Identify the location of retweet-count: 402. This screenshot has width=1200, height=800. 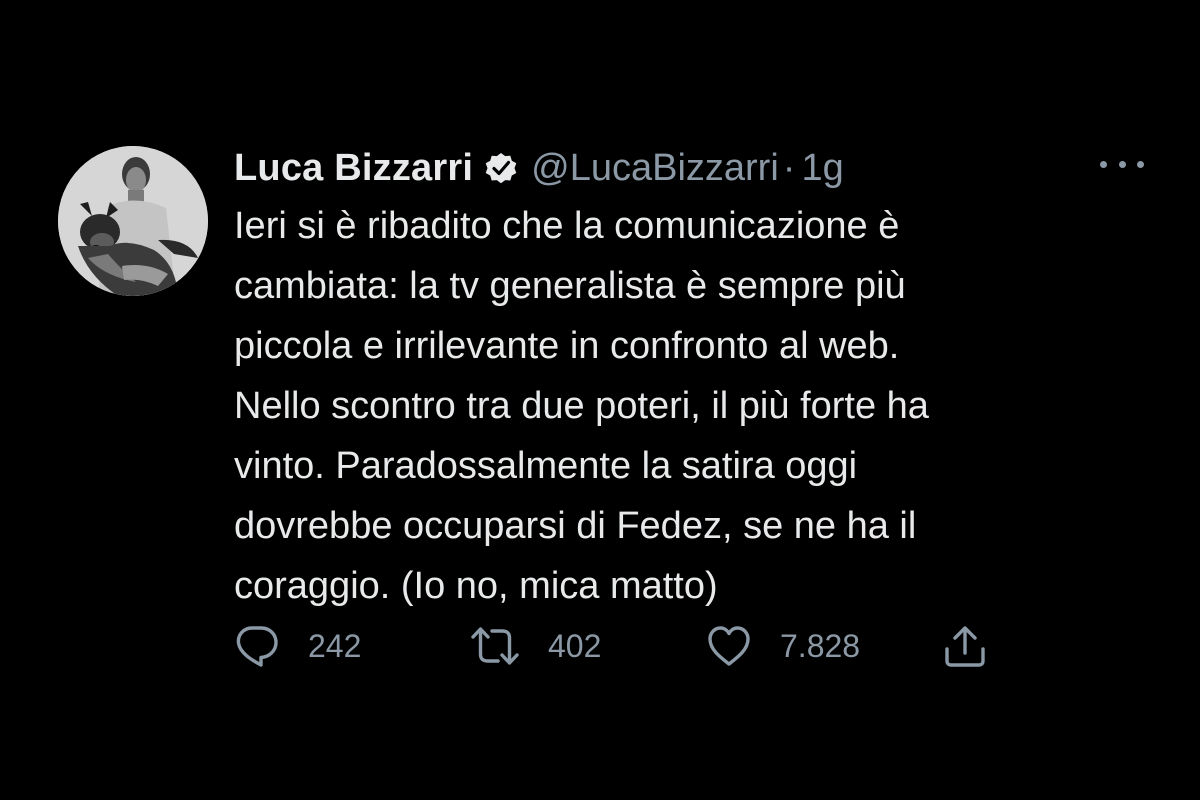
(575, 645).